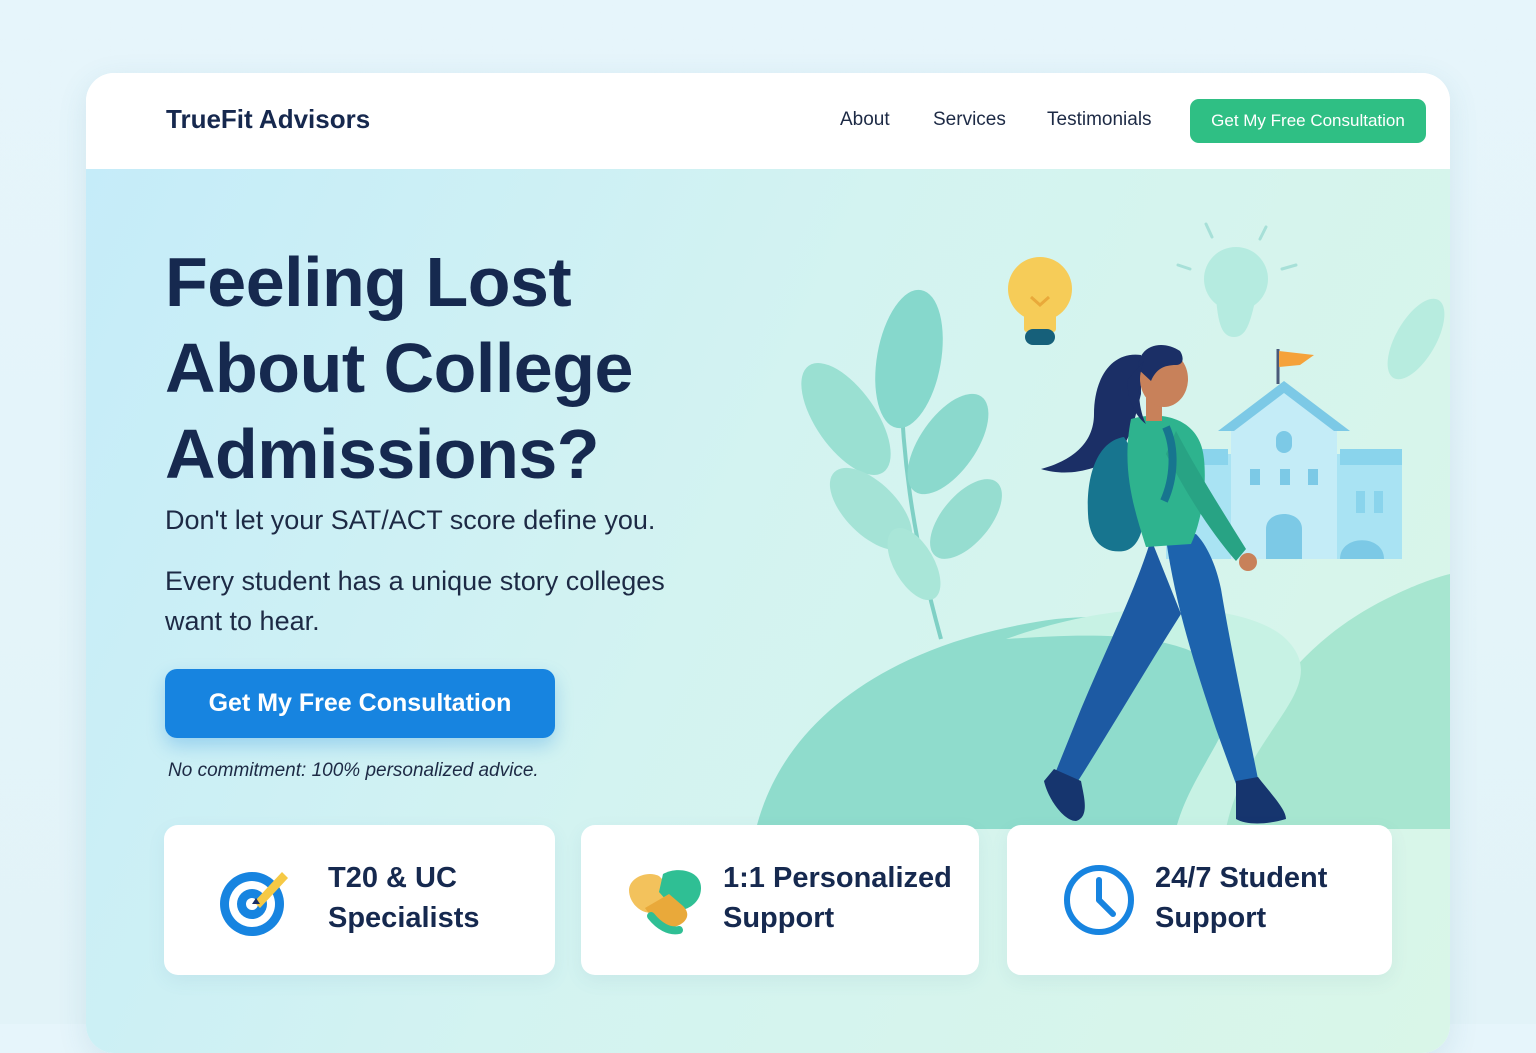 The height and width of the screenshot is (1053, 1536). What do you see at coordinates (865, 120) in the screenshot?
I see `nav-link-about: About` at bounding box center [865, 120].